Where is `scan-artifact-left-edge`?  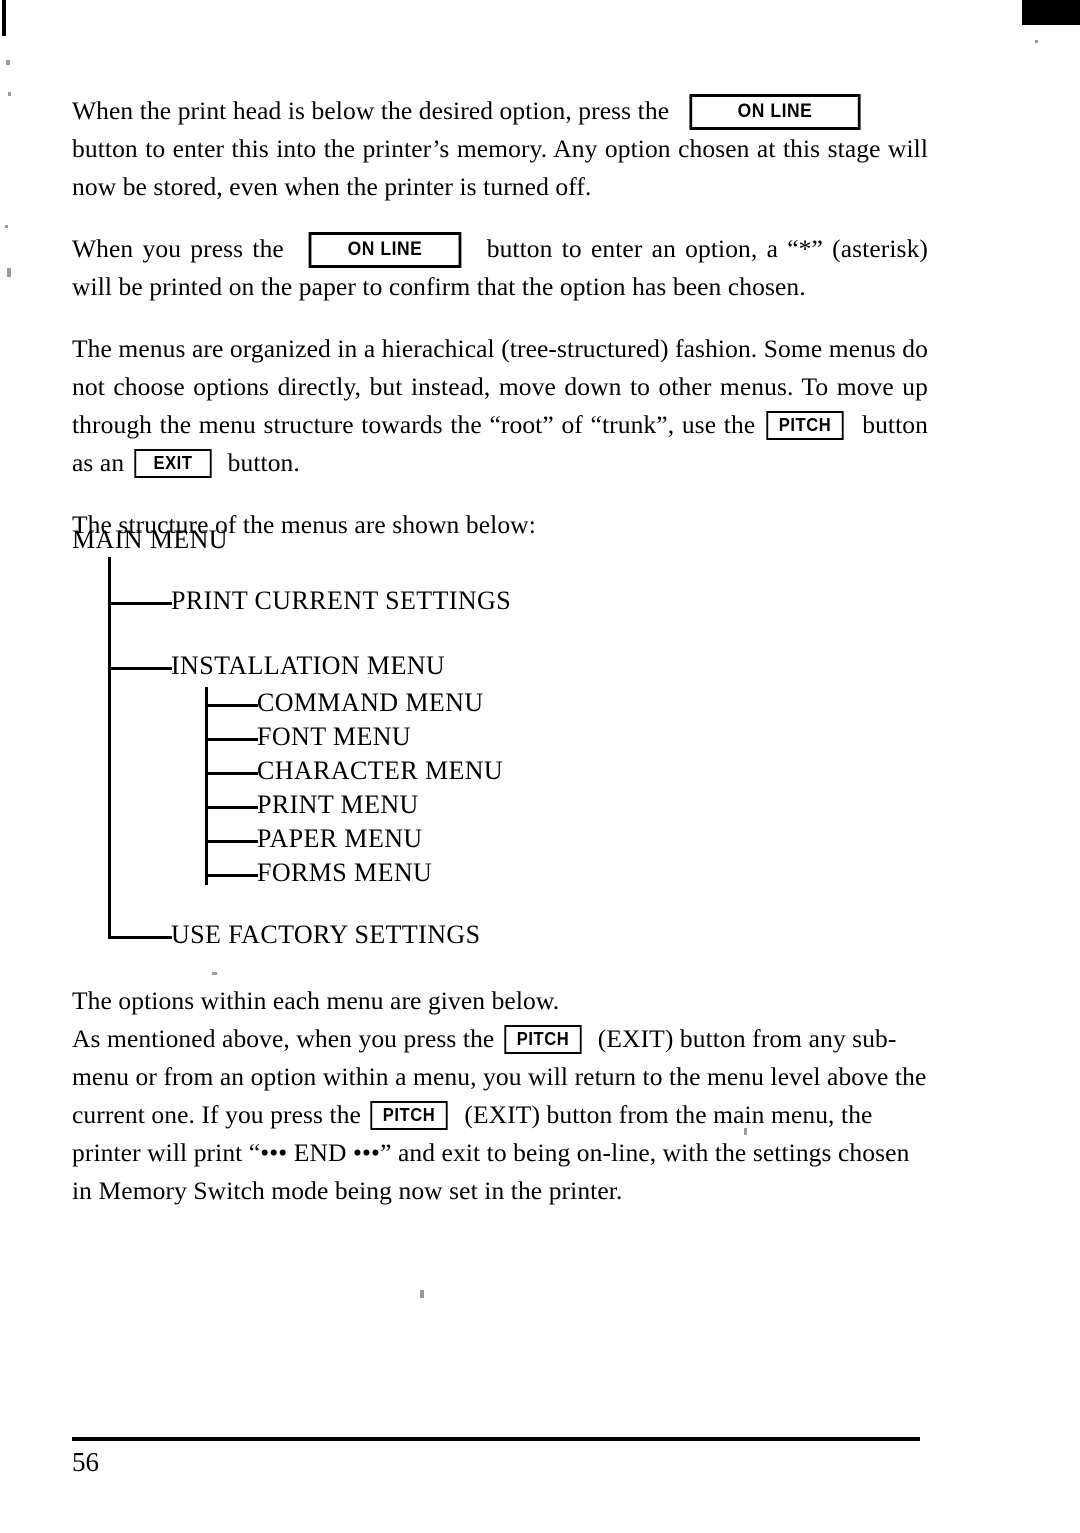 scan-artifact-left-edge is located at coordinates (4, 18).